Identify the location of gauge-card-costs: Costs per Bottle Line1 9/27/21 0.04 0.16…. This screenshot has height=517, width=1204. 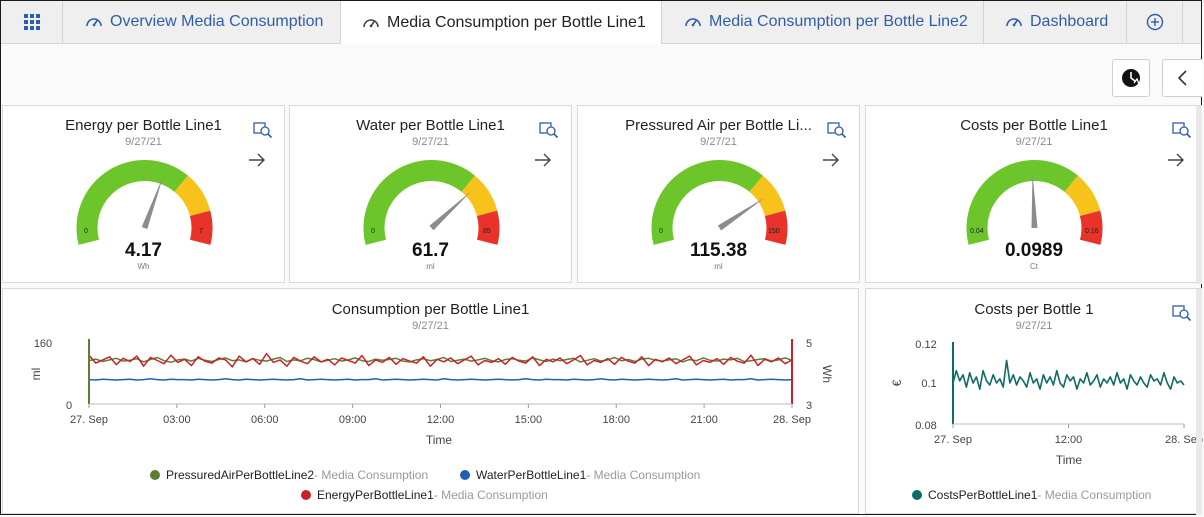
(1033, 194).